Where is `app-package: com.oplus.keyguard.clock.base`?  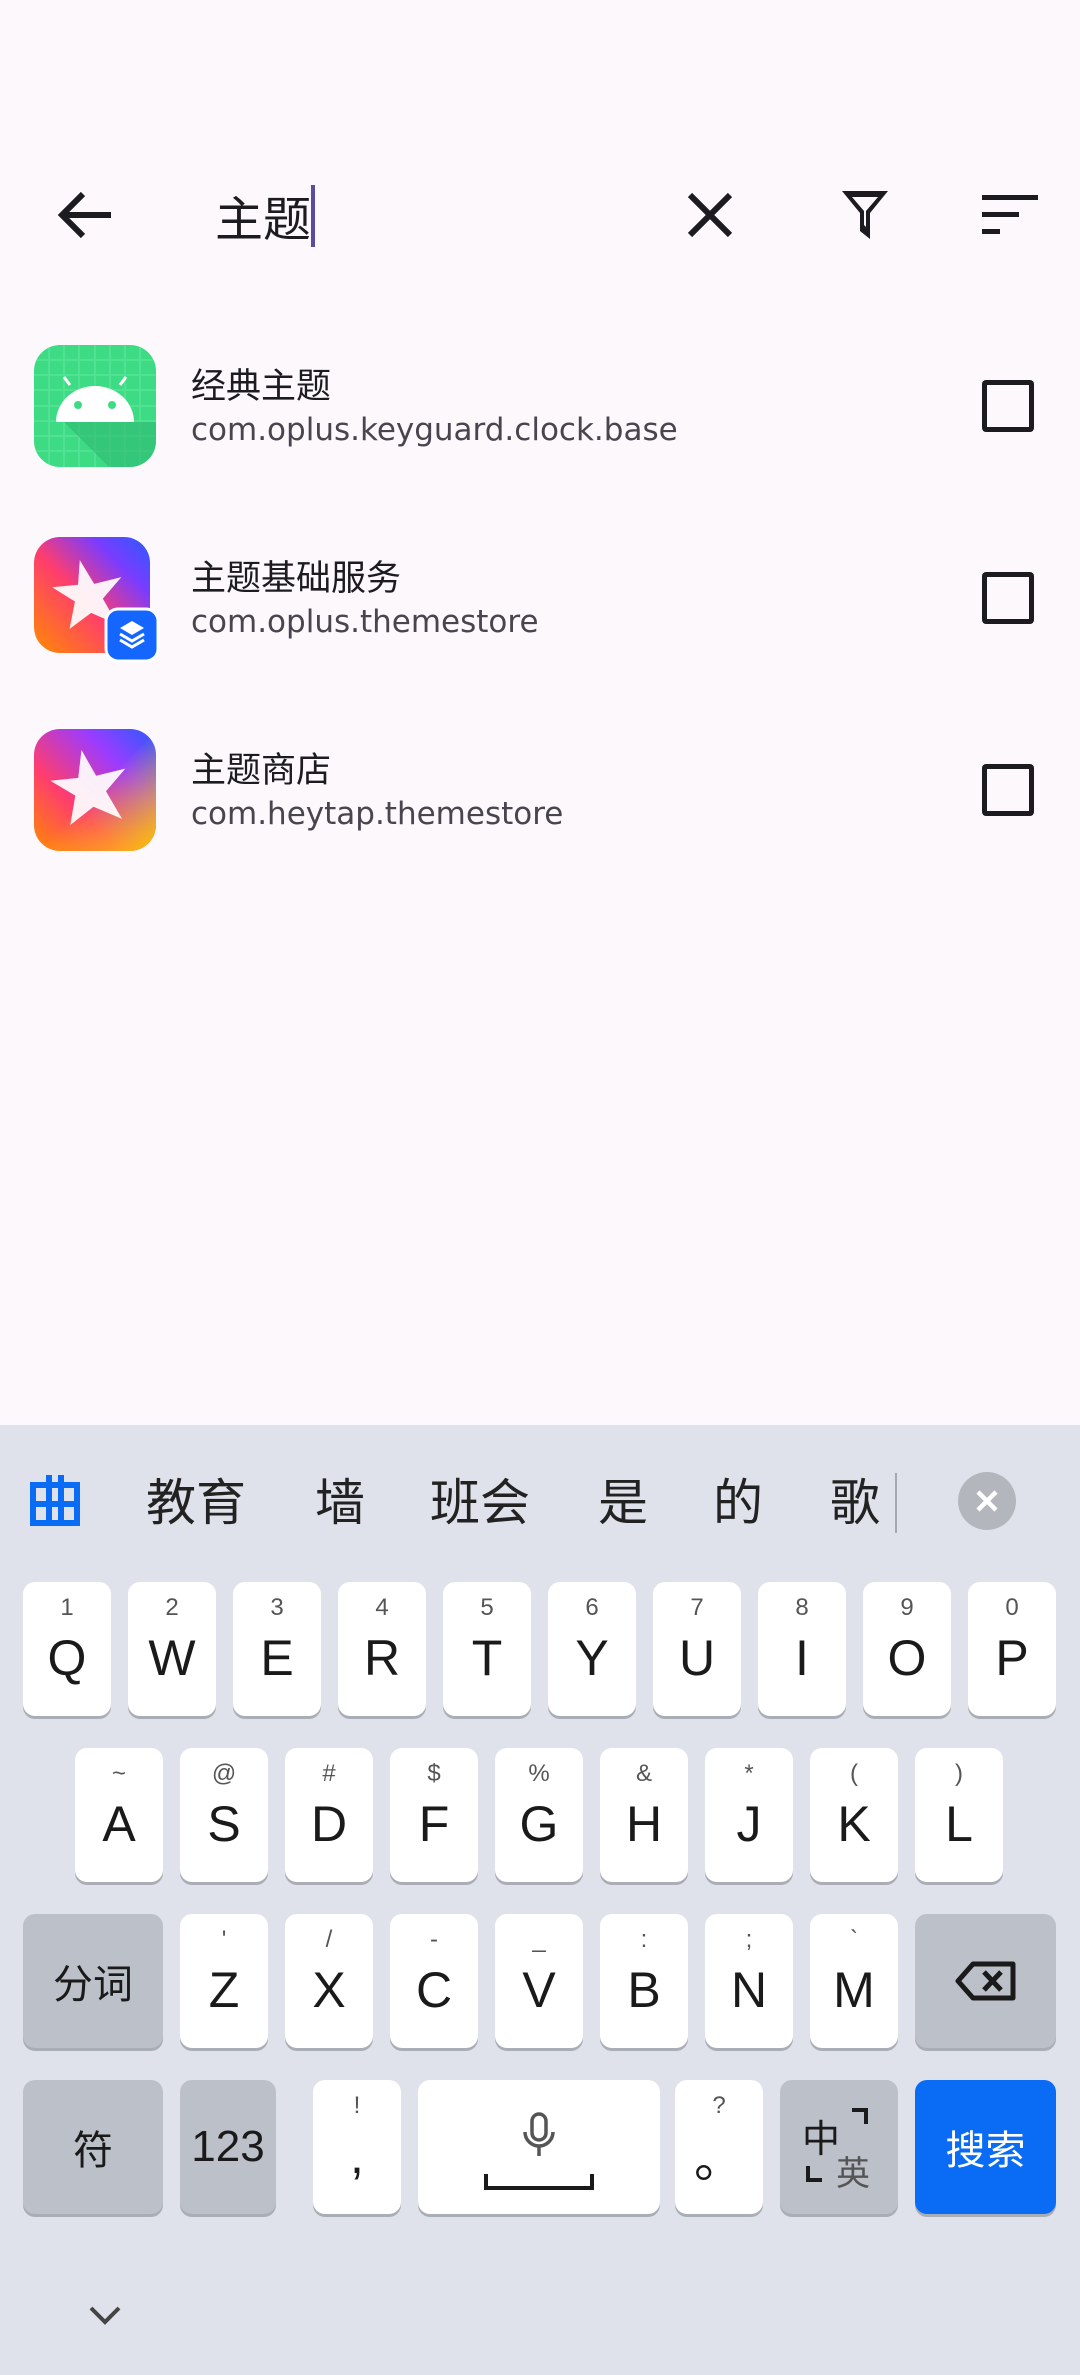 app-package: com.oplus.keyguard.clock.base is located at coordinates (434, 430).